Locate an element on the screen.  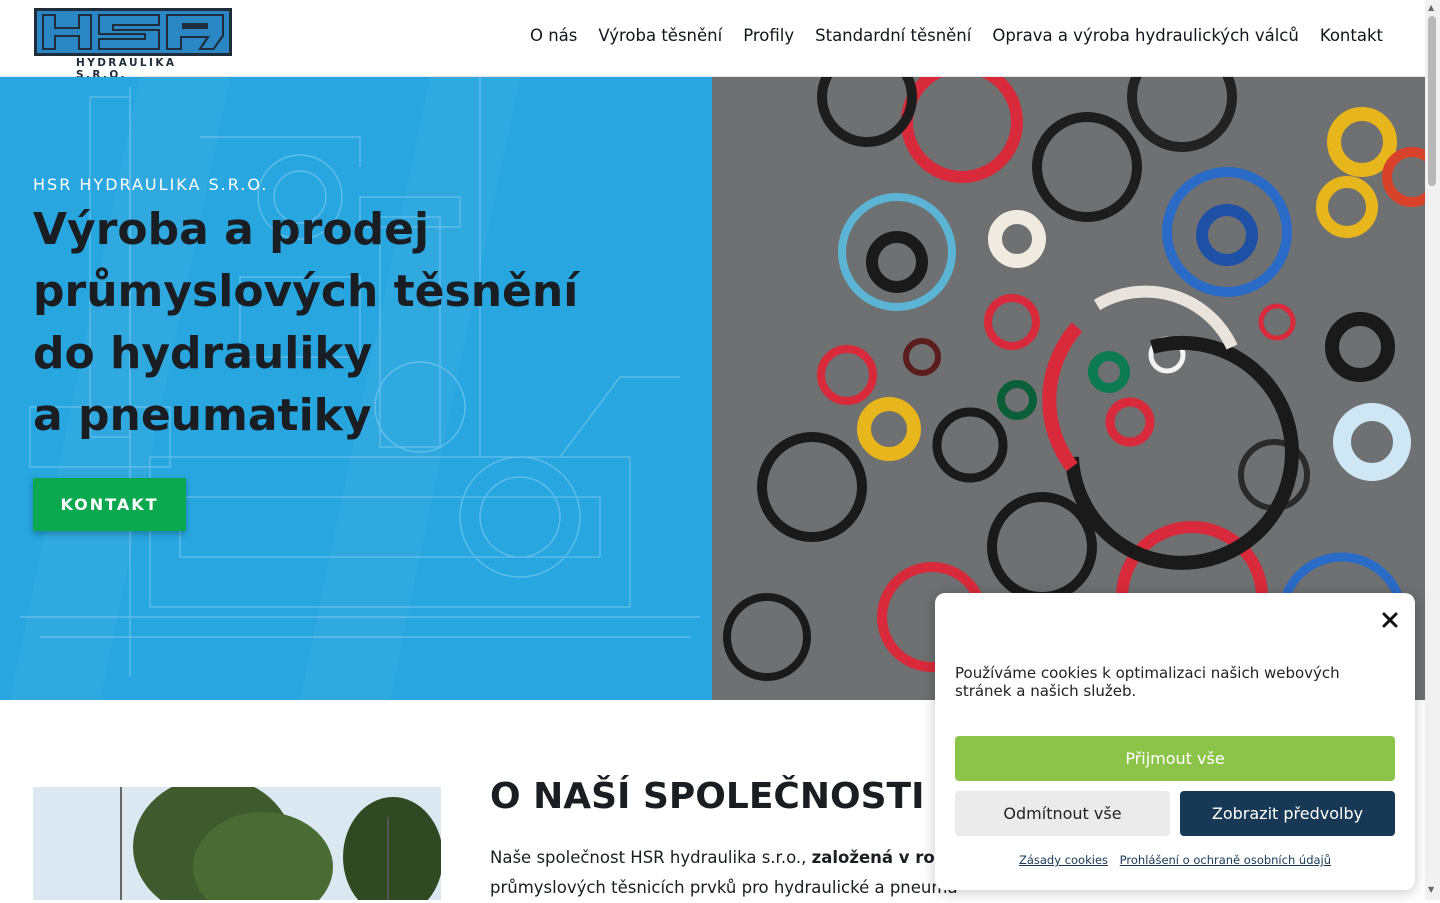
trees-illustration is located at coordinates (237, 843).